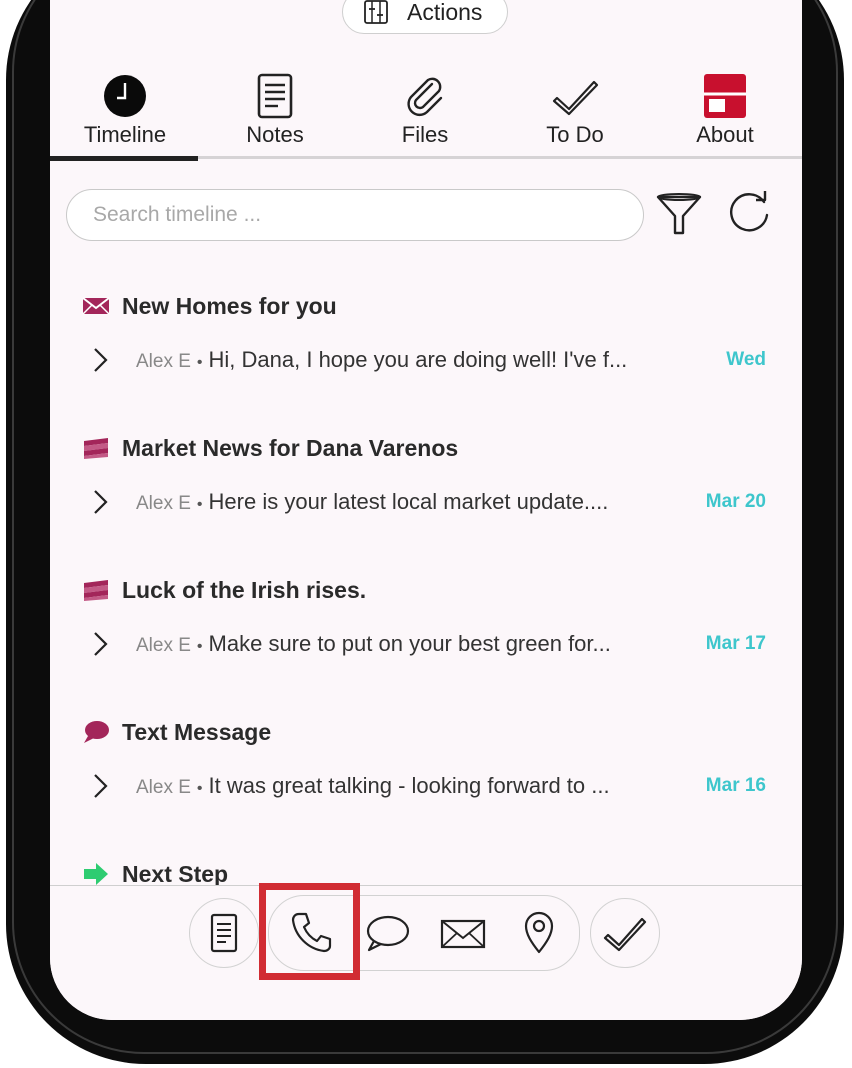  Describe the element at coordinates (735, 643) in the screenshot. I see `item-date: Mar 17` at that location.